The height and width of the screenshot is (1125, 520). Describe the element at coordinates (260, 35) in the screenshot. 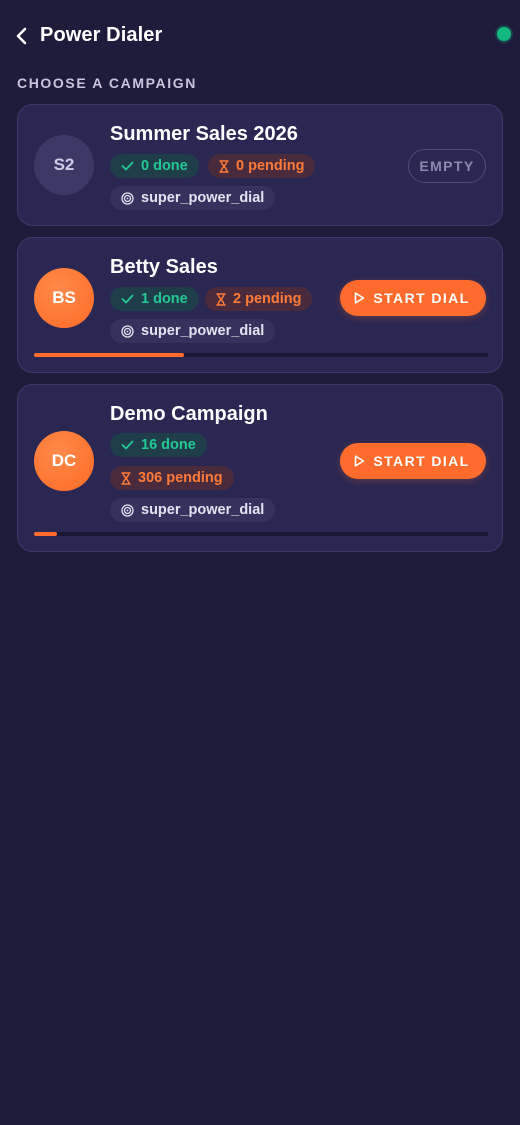

I see `header: Power Dialer` at that location.